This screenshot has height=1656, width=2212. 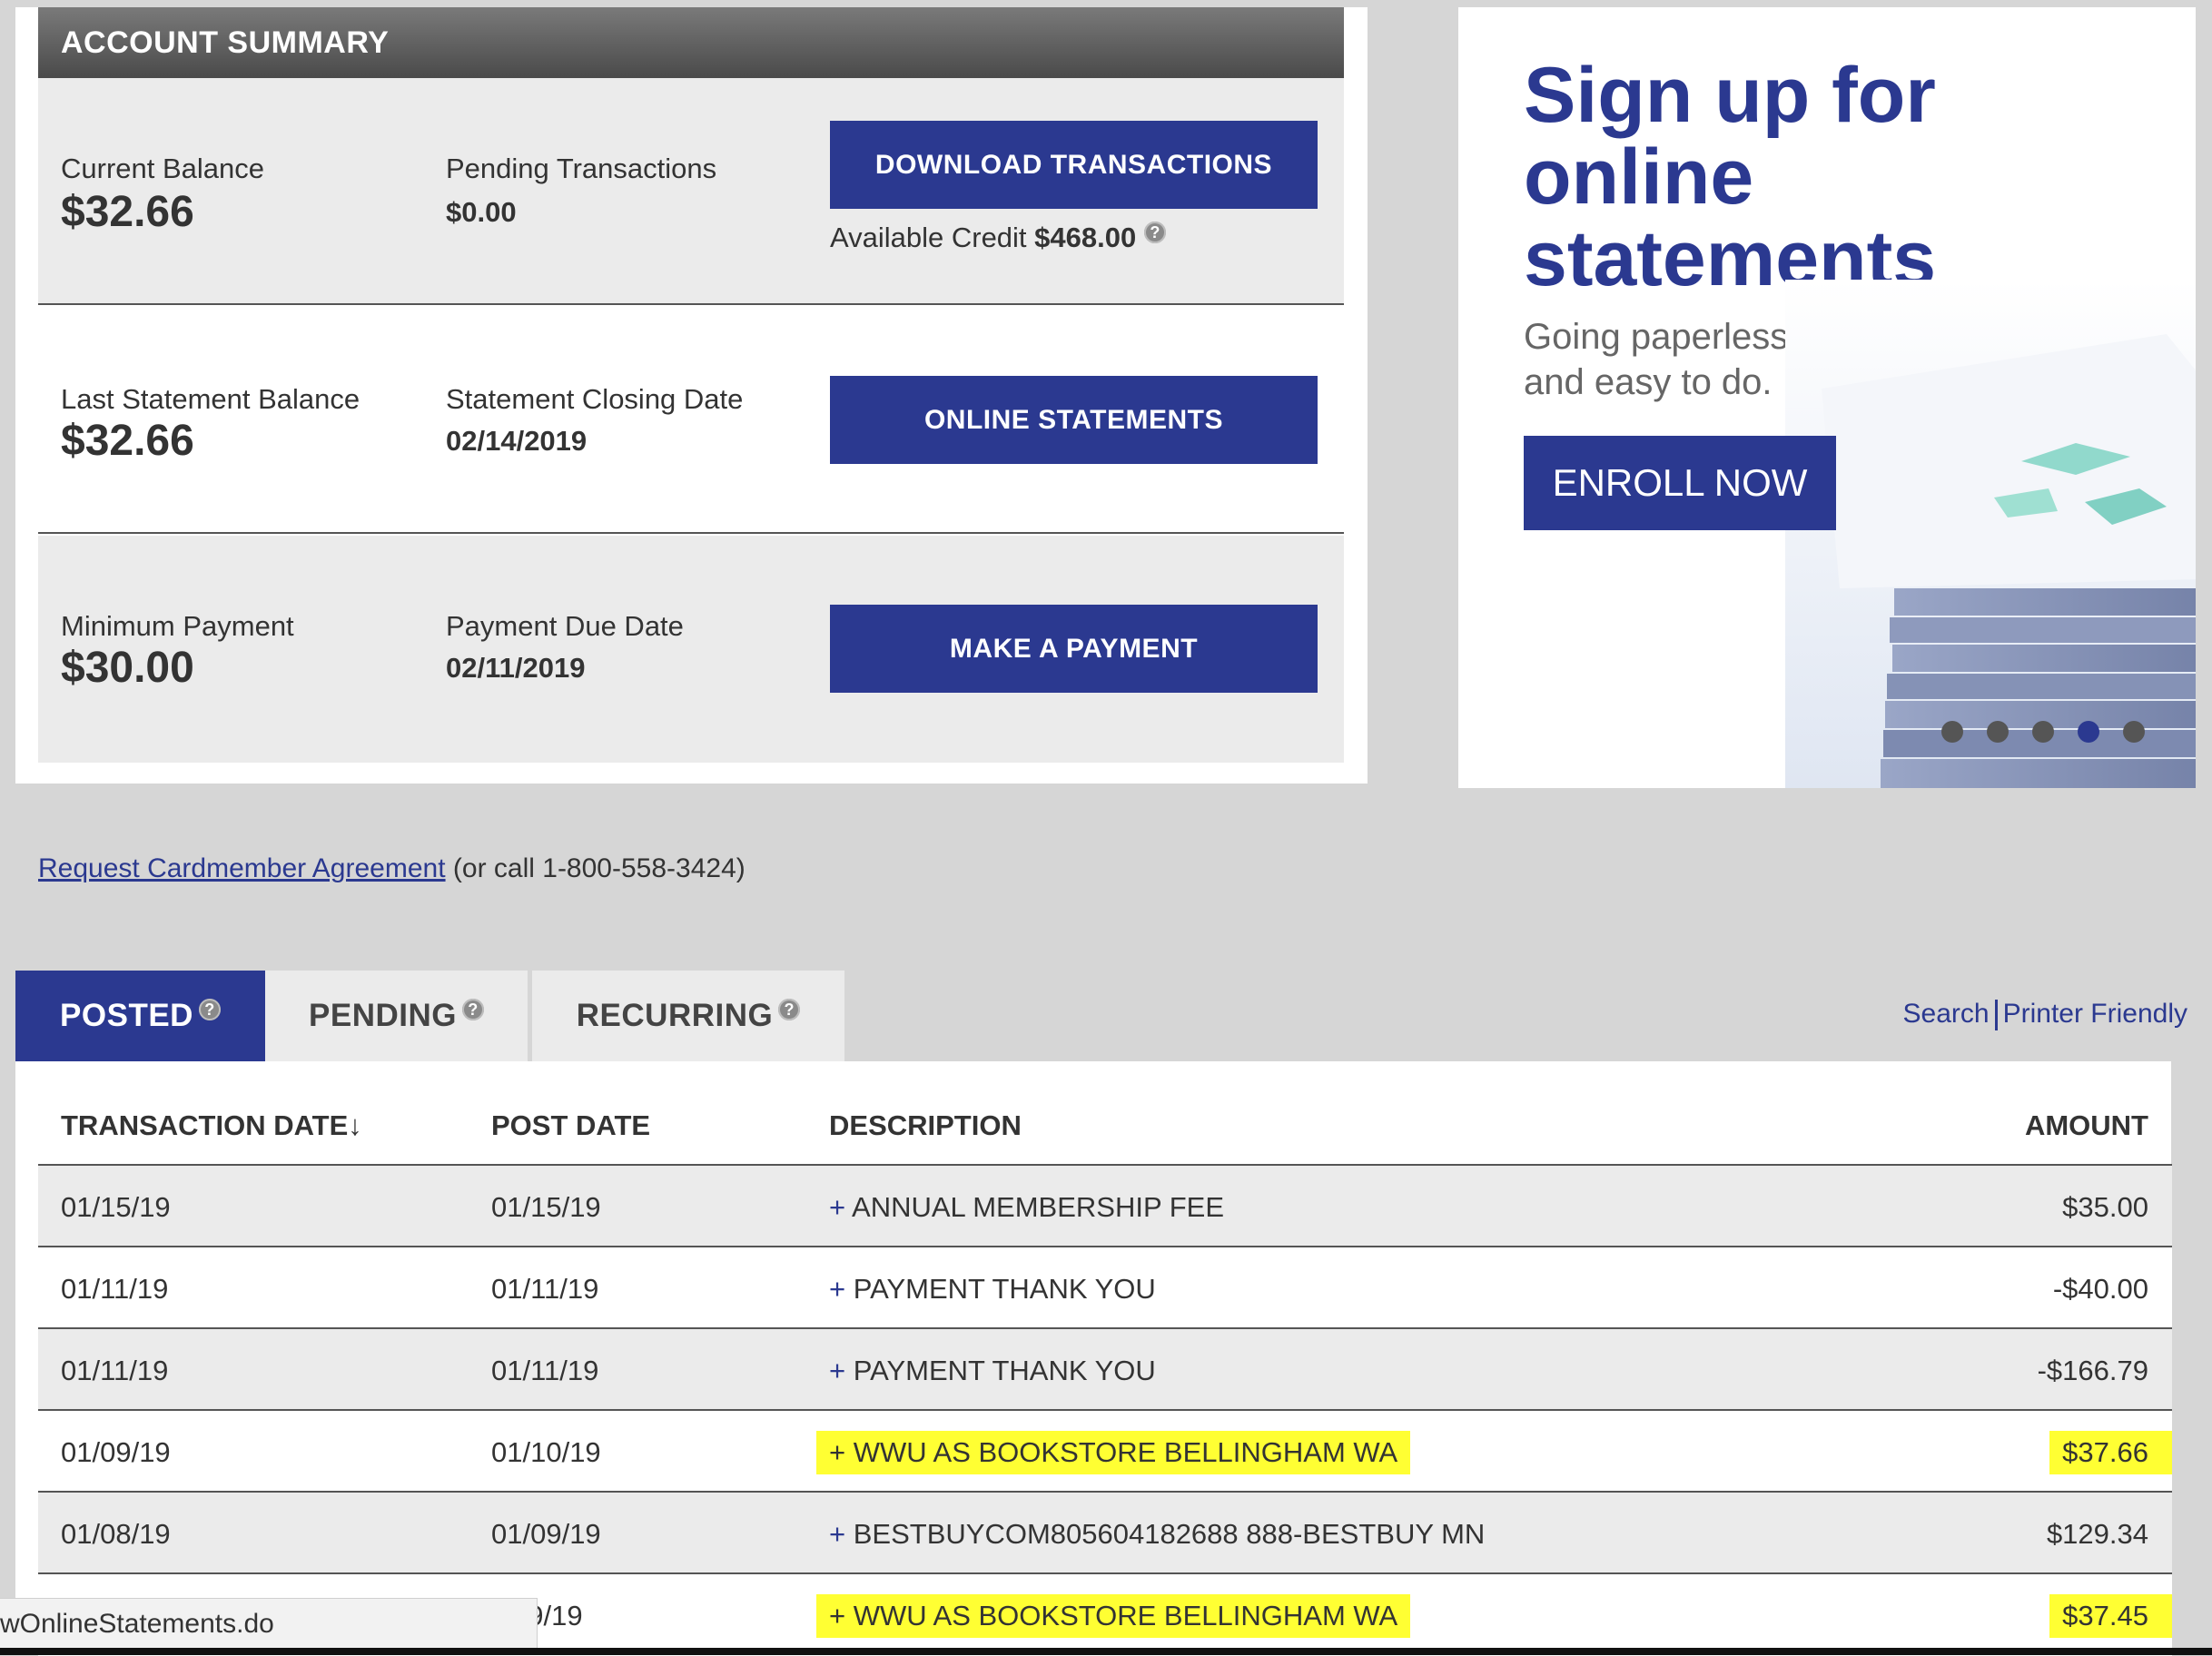 I want to click on account-summary-title: ACCOUNT SUMMARY, so click(x=691, y=43).